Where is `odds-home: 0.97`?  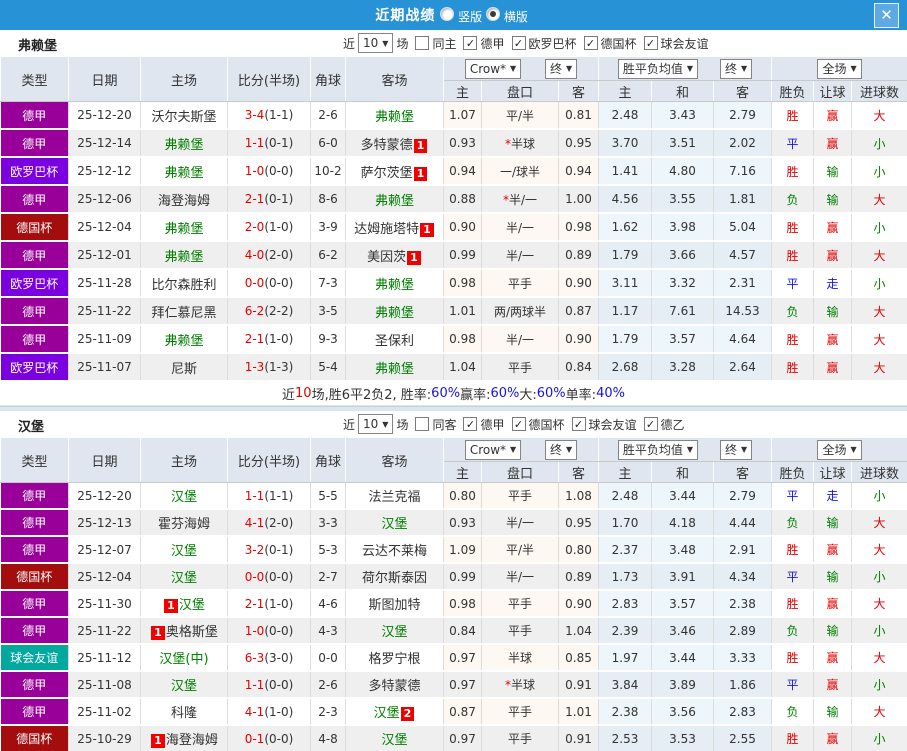 odds-home: 0.97 is located at coordinates (462, 738).